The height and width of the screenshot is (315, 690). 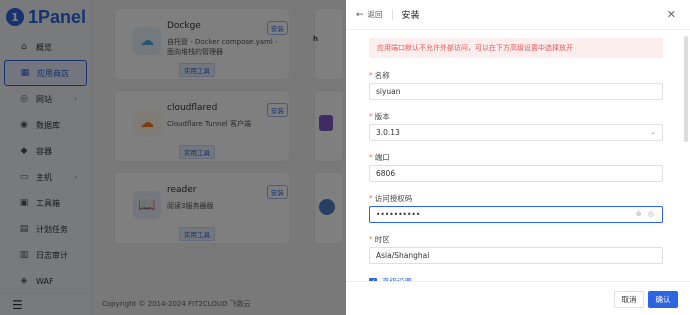 I want to click on access-code-input: •••••••••• ⊗ ◎, so click(x=516, y=214).